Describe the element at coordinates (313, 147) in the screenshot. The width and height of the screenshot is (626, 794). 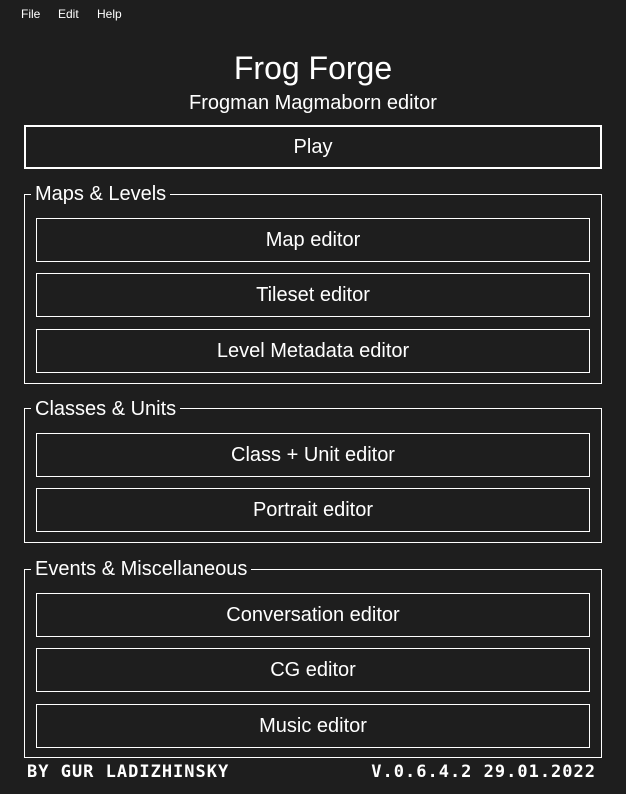
I see `play-button: Play` at that location.